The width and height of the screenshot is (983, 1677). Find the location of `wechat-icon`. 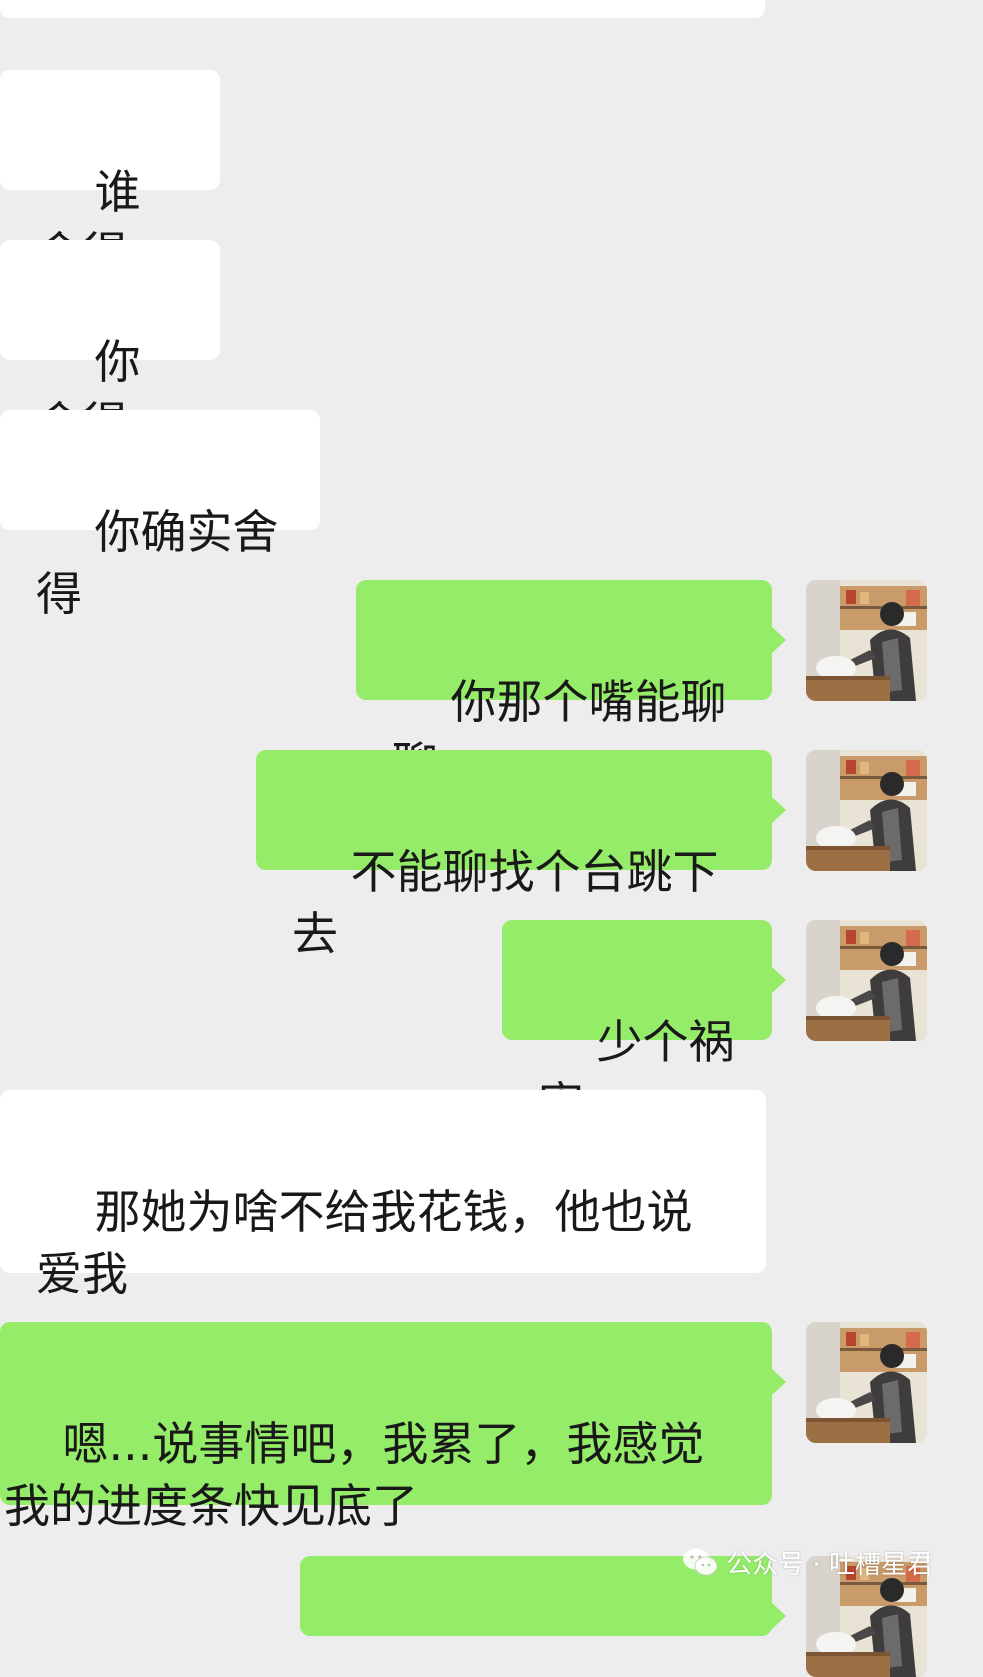

wechat-icon is located at coordinates (700, 1562).